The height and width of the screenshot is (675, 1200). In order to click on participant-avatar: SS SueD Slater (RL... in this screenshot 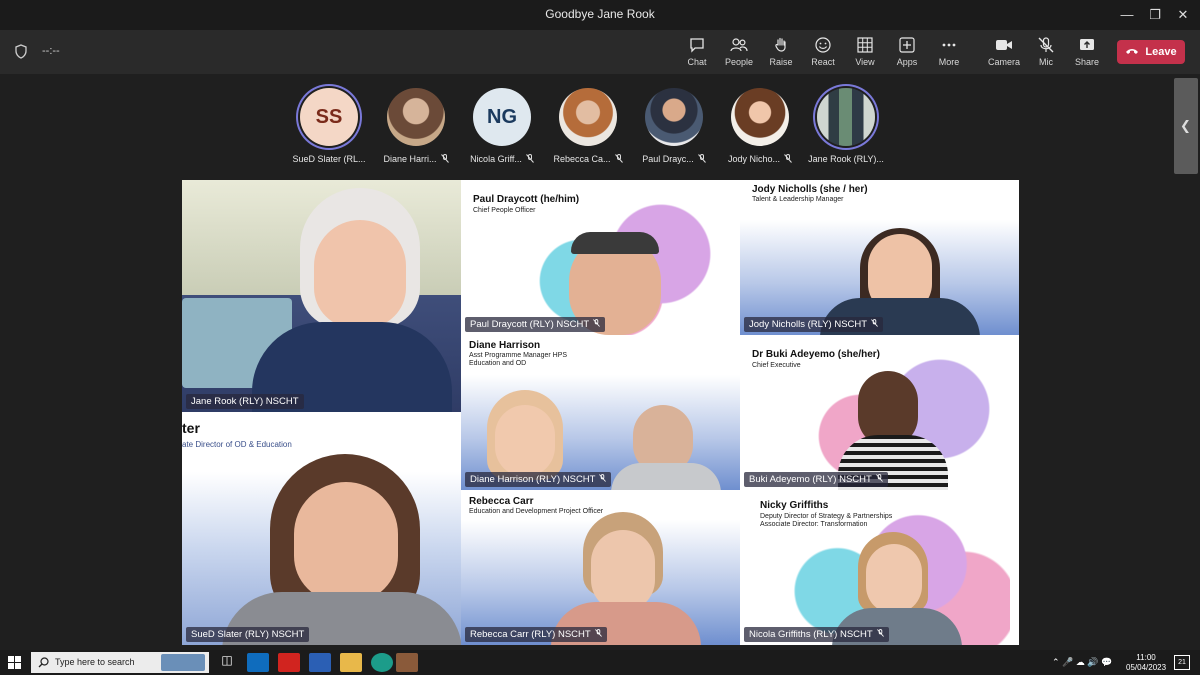, I will do `click(329, 126)`.